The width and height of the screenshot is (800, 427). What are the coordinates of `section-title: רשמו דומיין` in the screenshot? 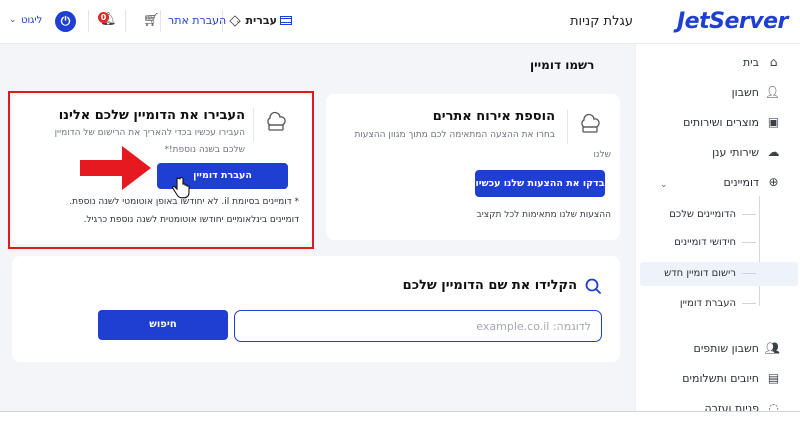 It's located at (562, 65).